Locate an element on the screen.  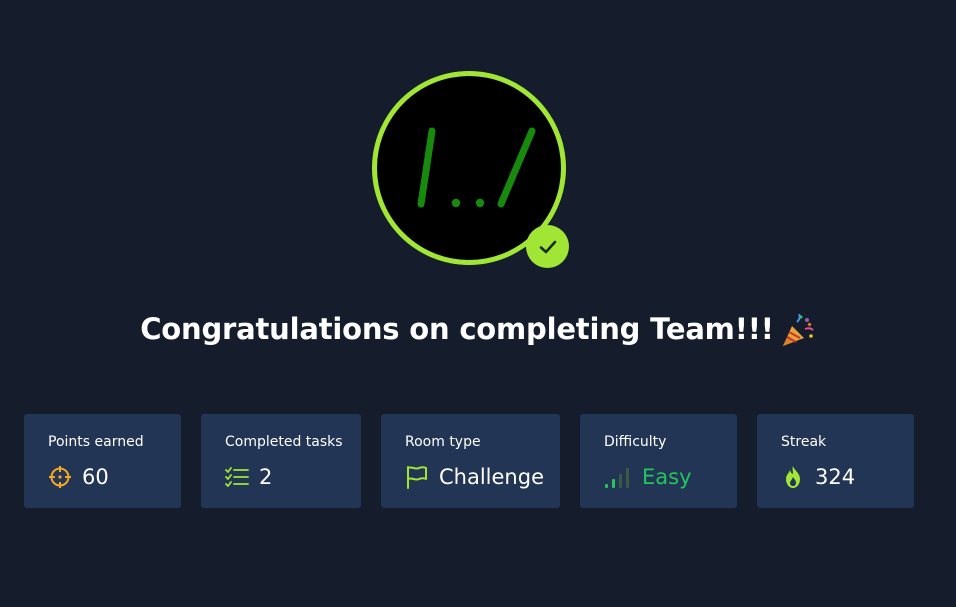
party-popper-icon is located at coordinates (798, 330).